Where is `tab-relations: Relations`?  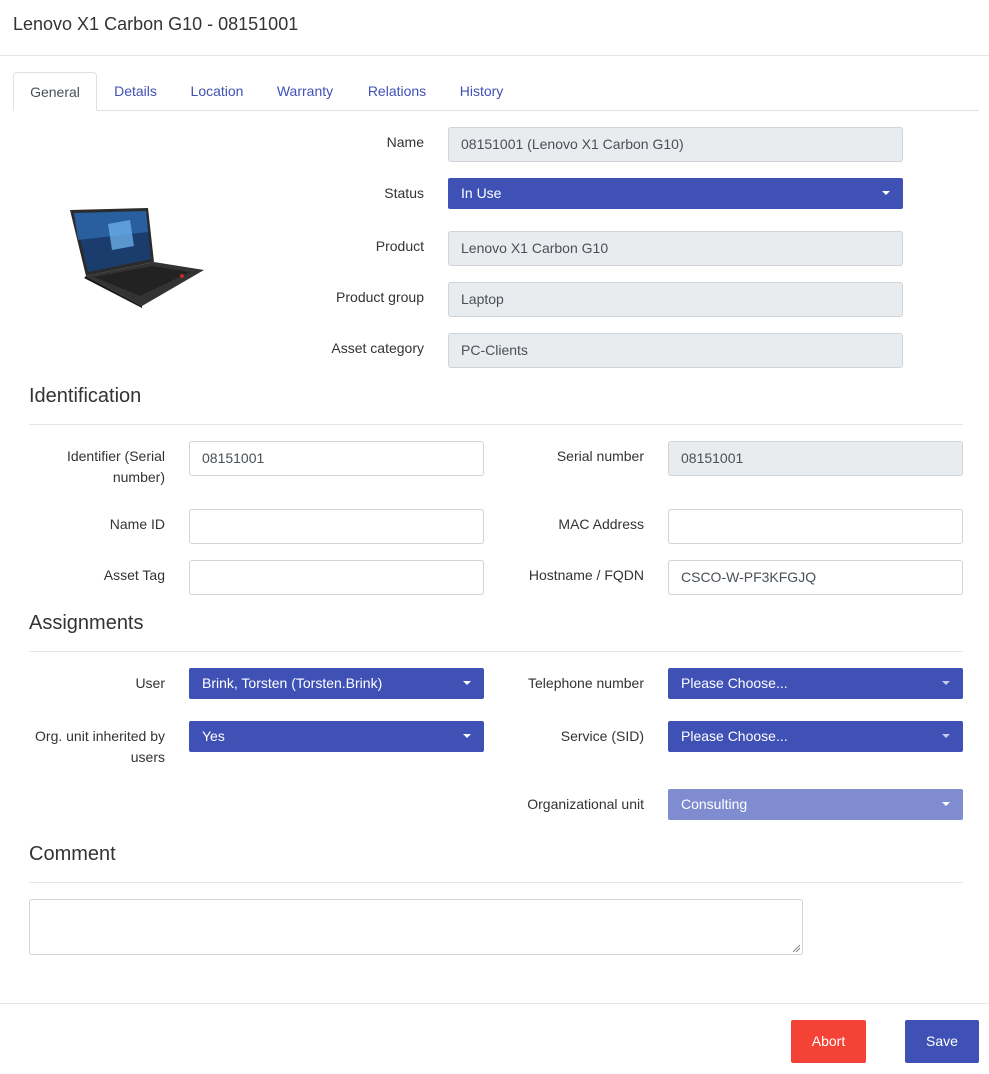 tab-relations: Relations is located at coordinates (397, 91).